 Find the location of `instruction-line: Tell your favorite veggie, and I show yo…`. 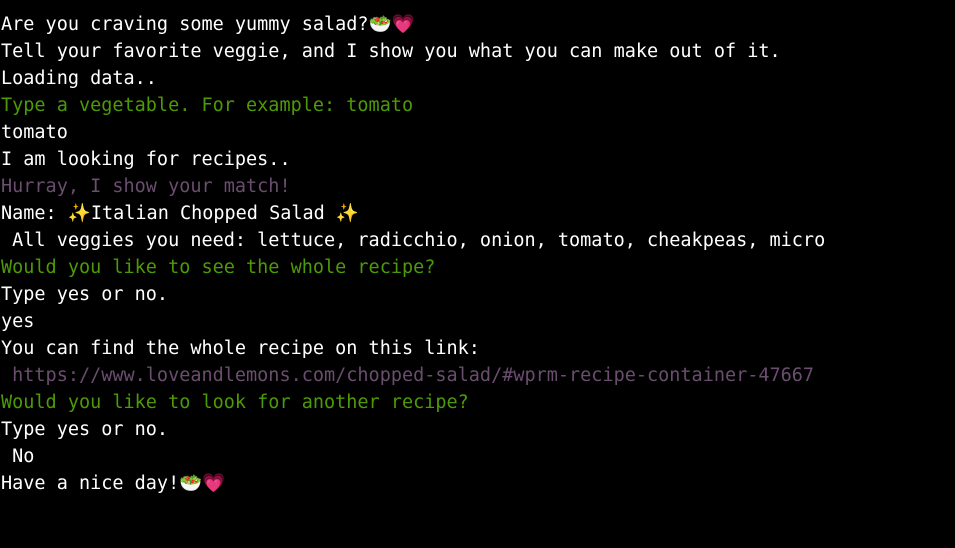

instruction-line: Tell your favorite veggie, and I show yo… is located at coordinates (391, 51).